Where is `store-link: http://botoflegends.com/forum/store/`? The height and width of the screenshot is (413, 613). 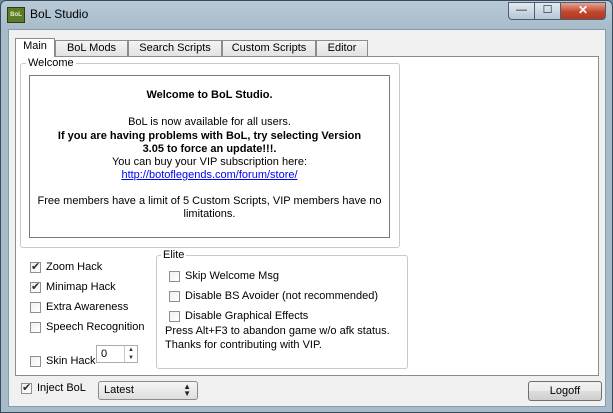
store-link: http://botoflegends.com/forum/store/ is located at coordinates (209, 175).